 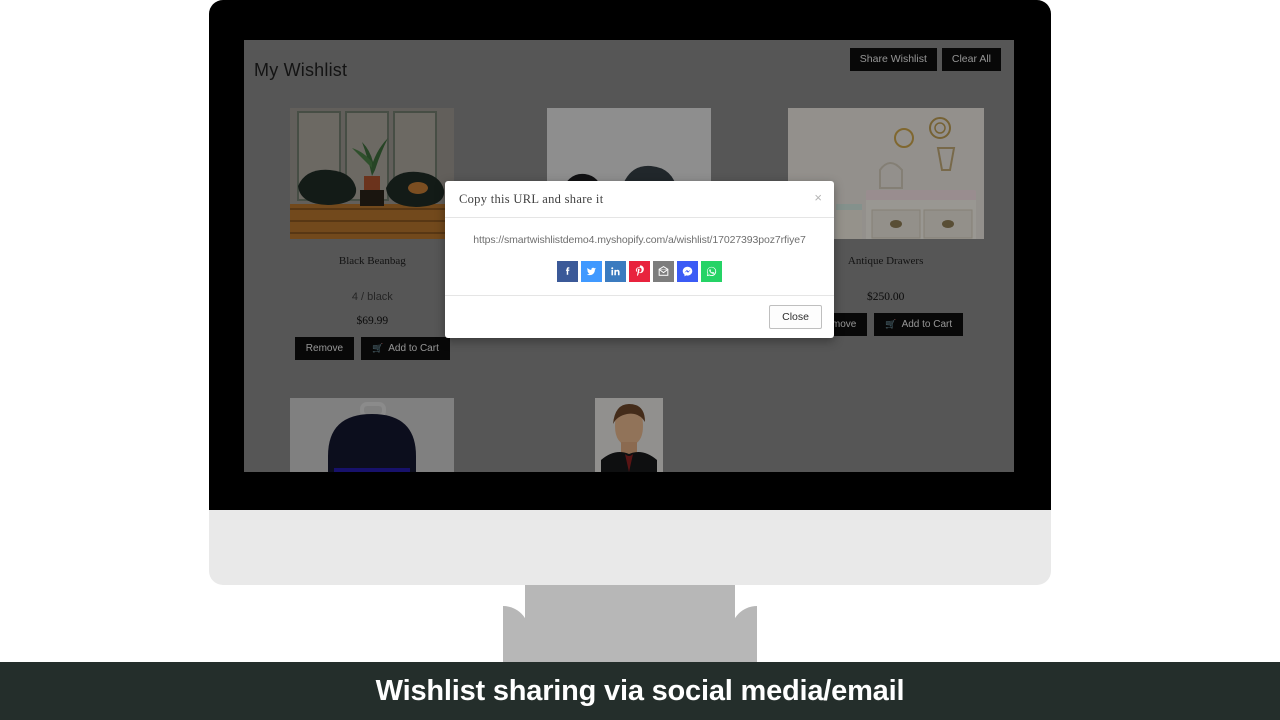 I want to click on monitor-stand, so click(x=630, y=626).